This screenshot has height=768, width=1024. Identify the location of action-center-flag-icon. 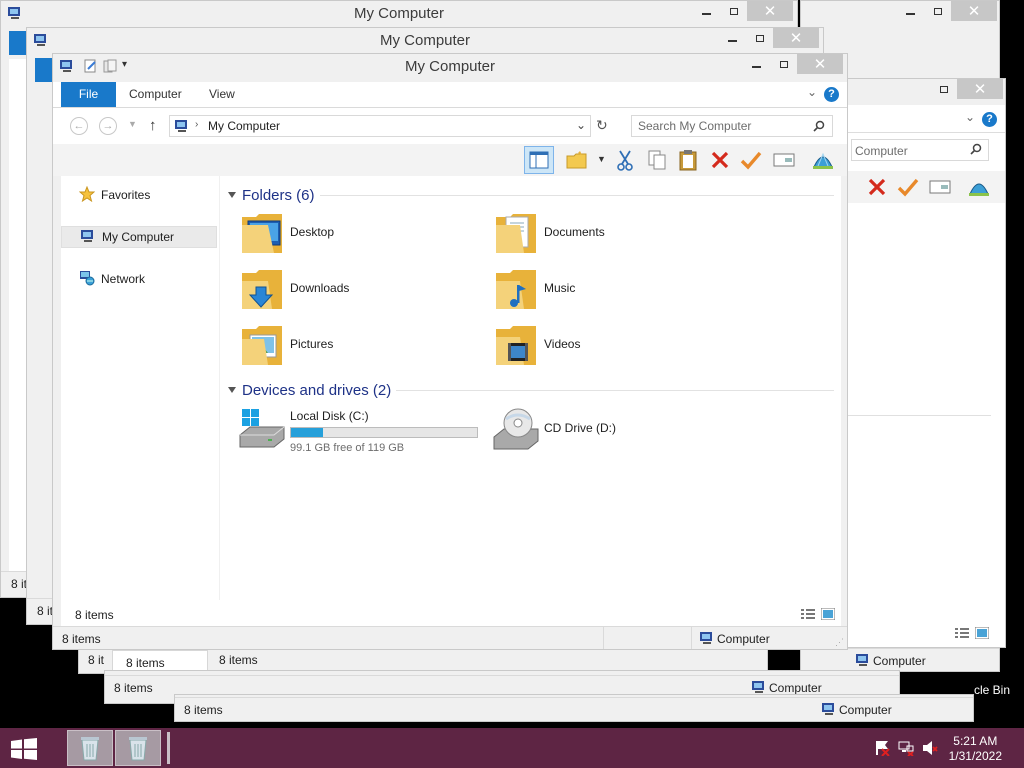
(882, 749).